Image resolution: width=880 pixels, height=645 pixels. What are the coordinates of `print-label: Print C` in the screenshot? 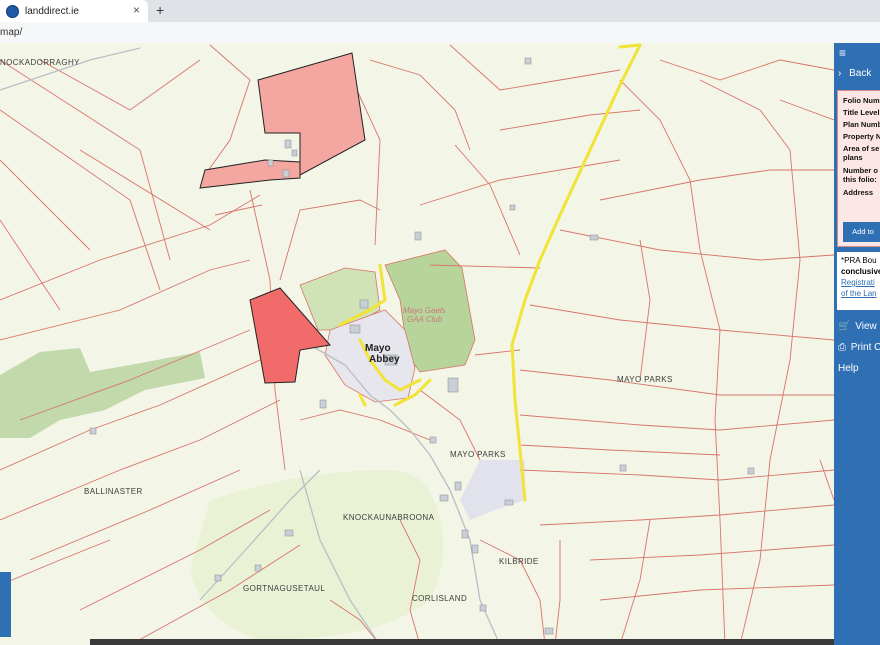 It's located at (865, 347).